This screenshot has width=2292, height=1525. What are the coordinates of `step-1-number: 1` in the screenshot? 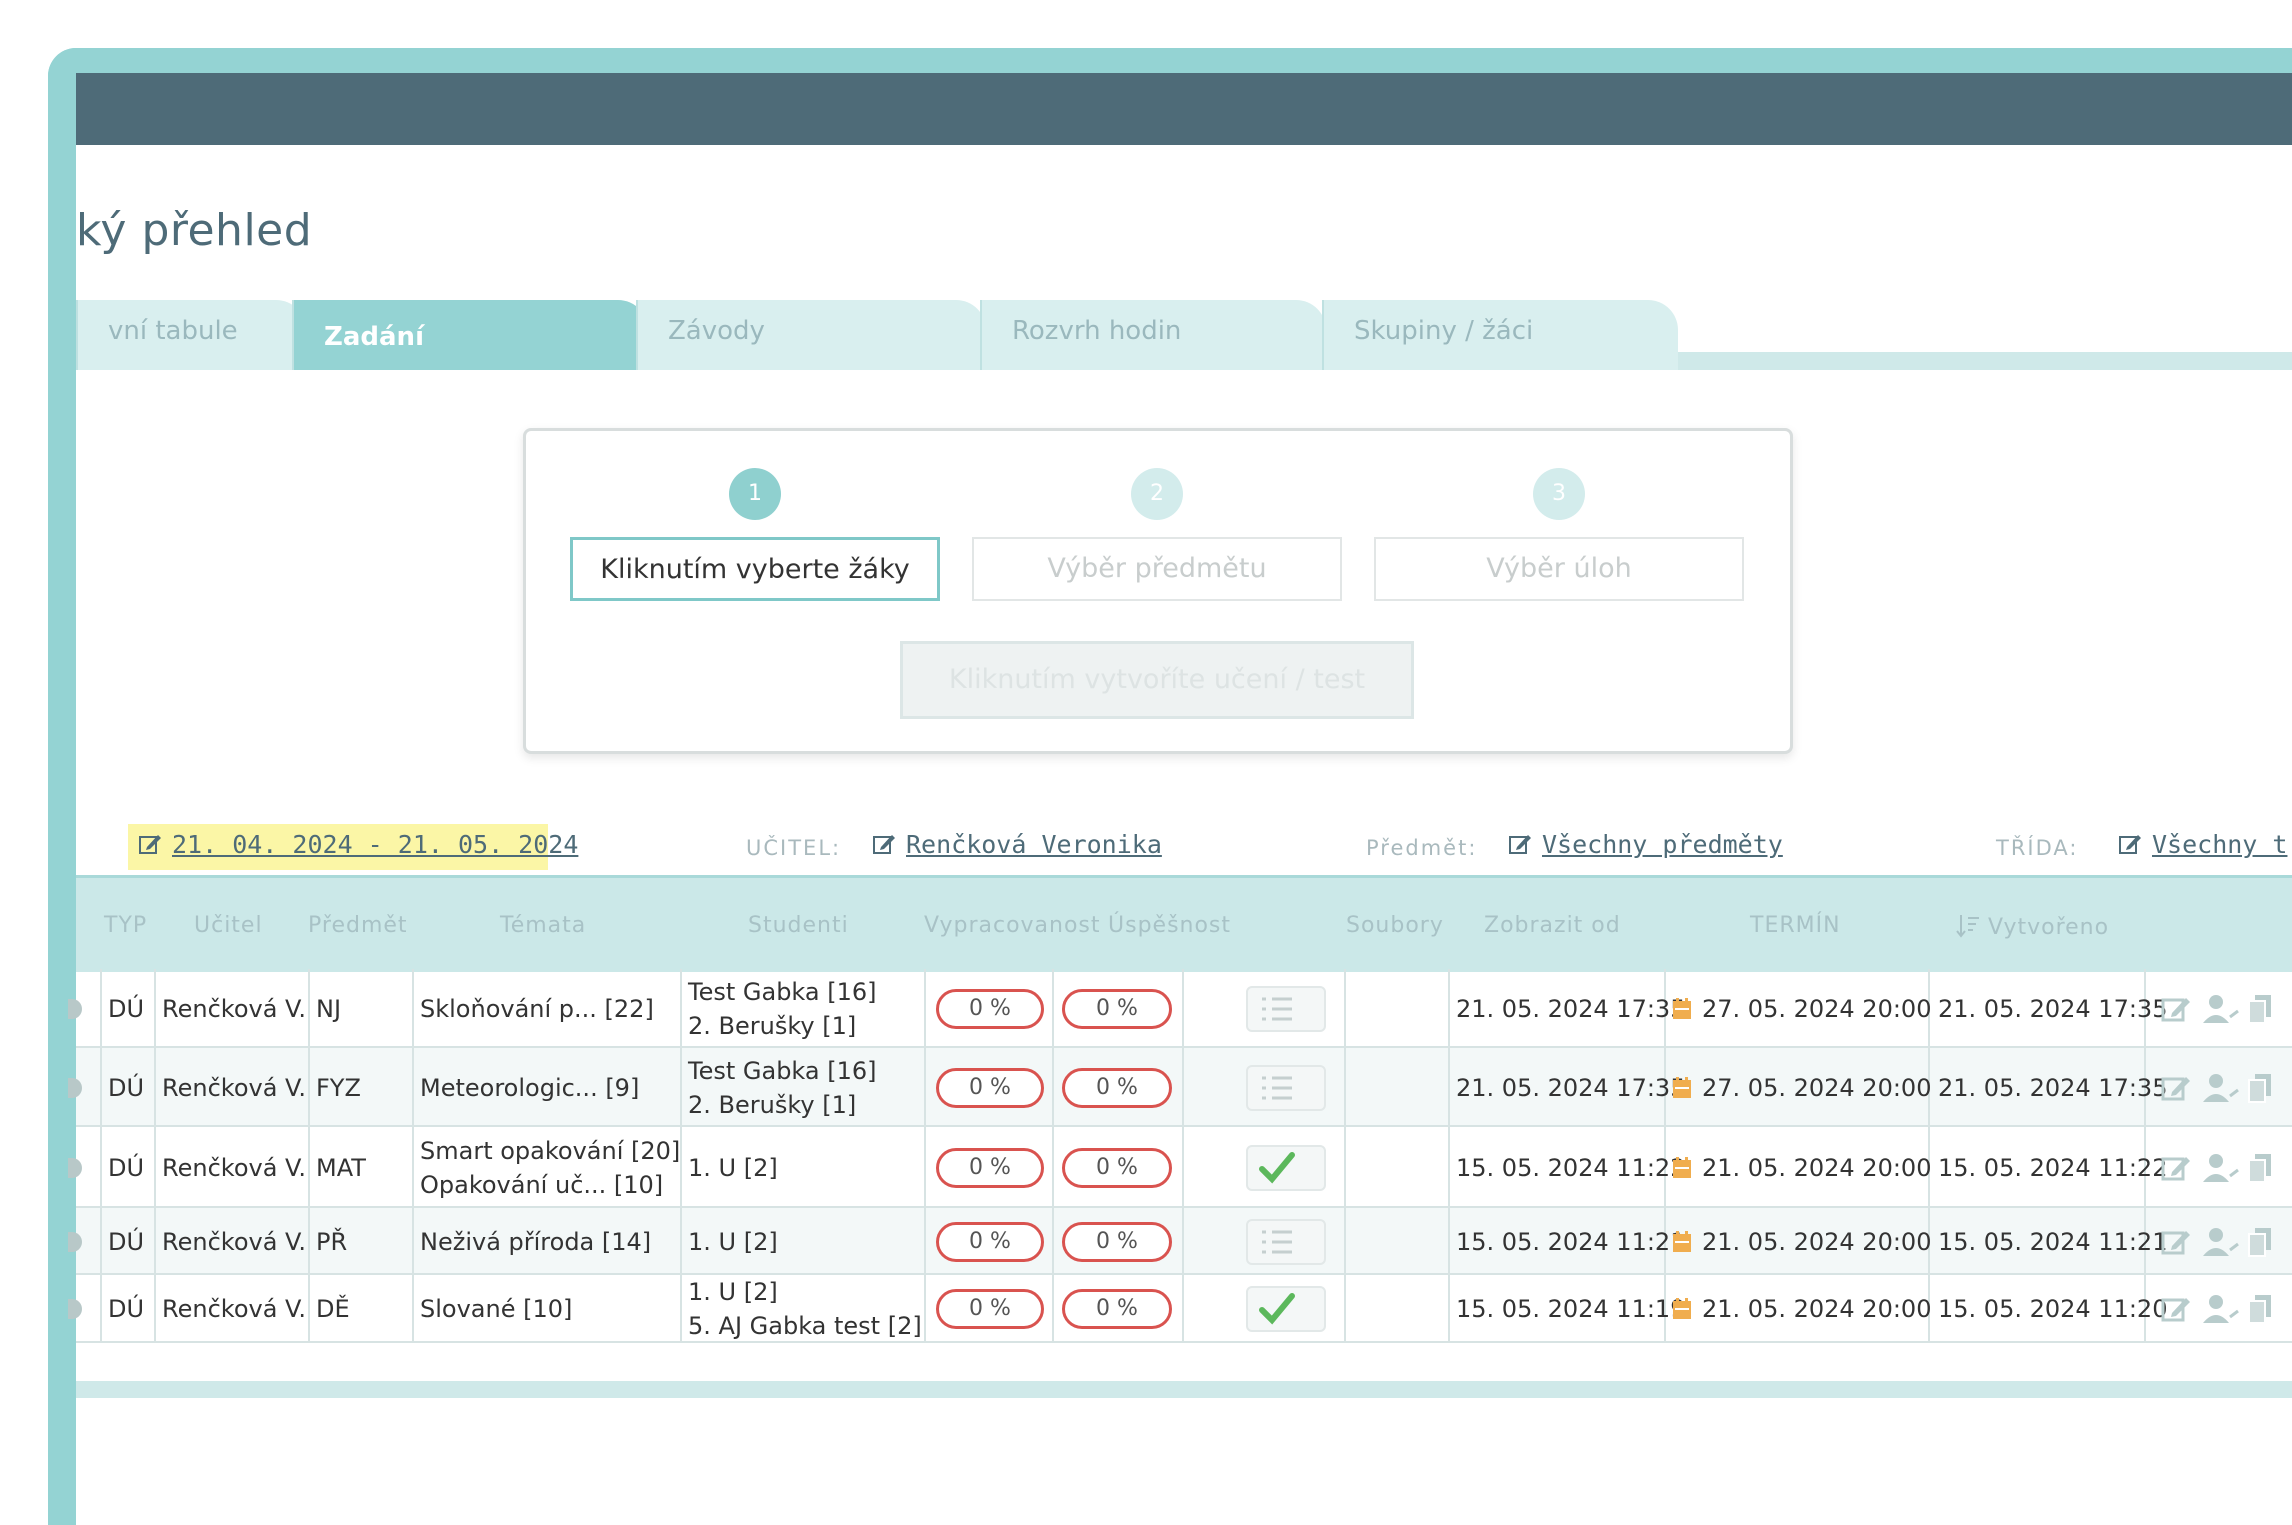 It's located at (755, 494).